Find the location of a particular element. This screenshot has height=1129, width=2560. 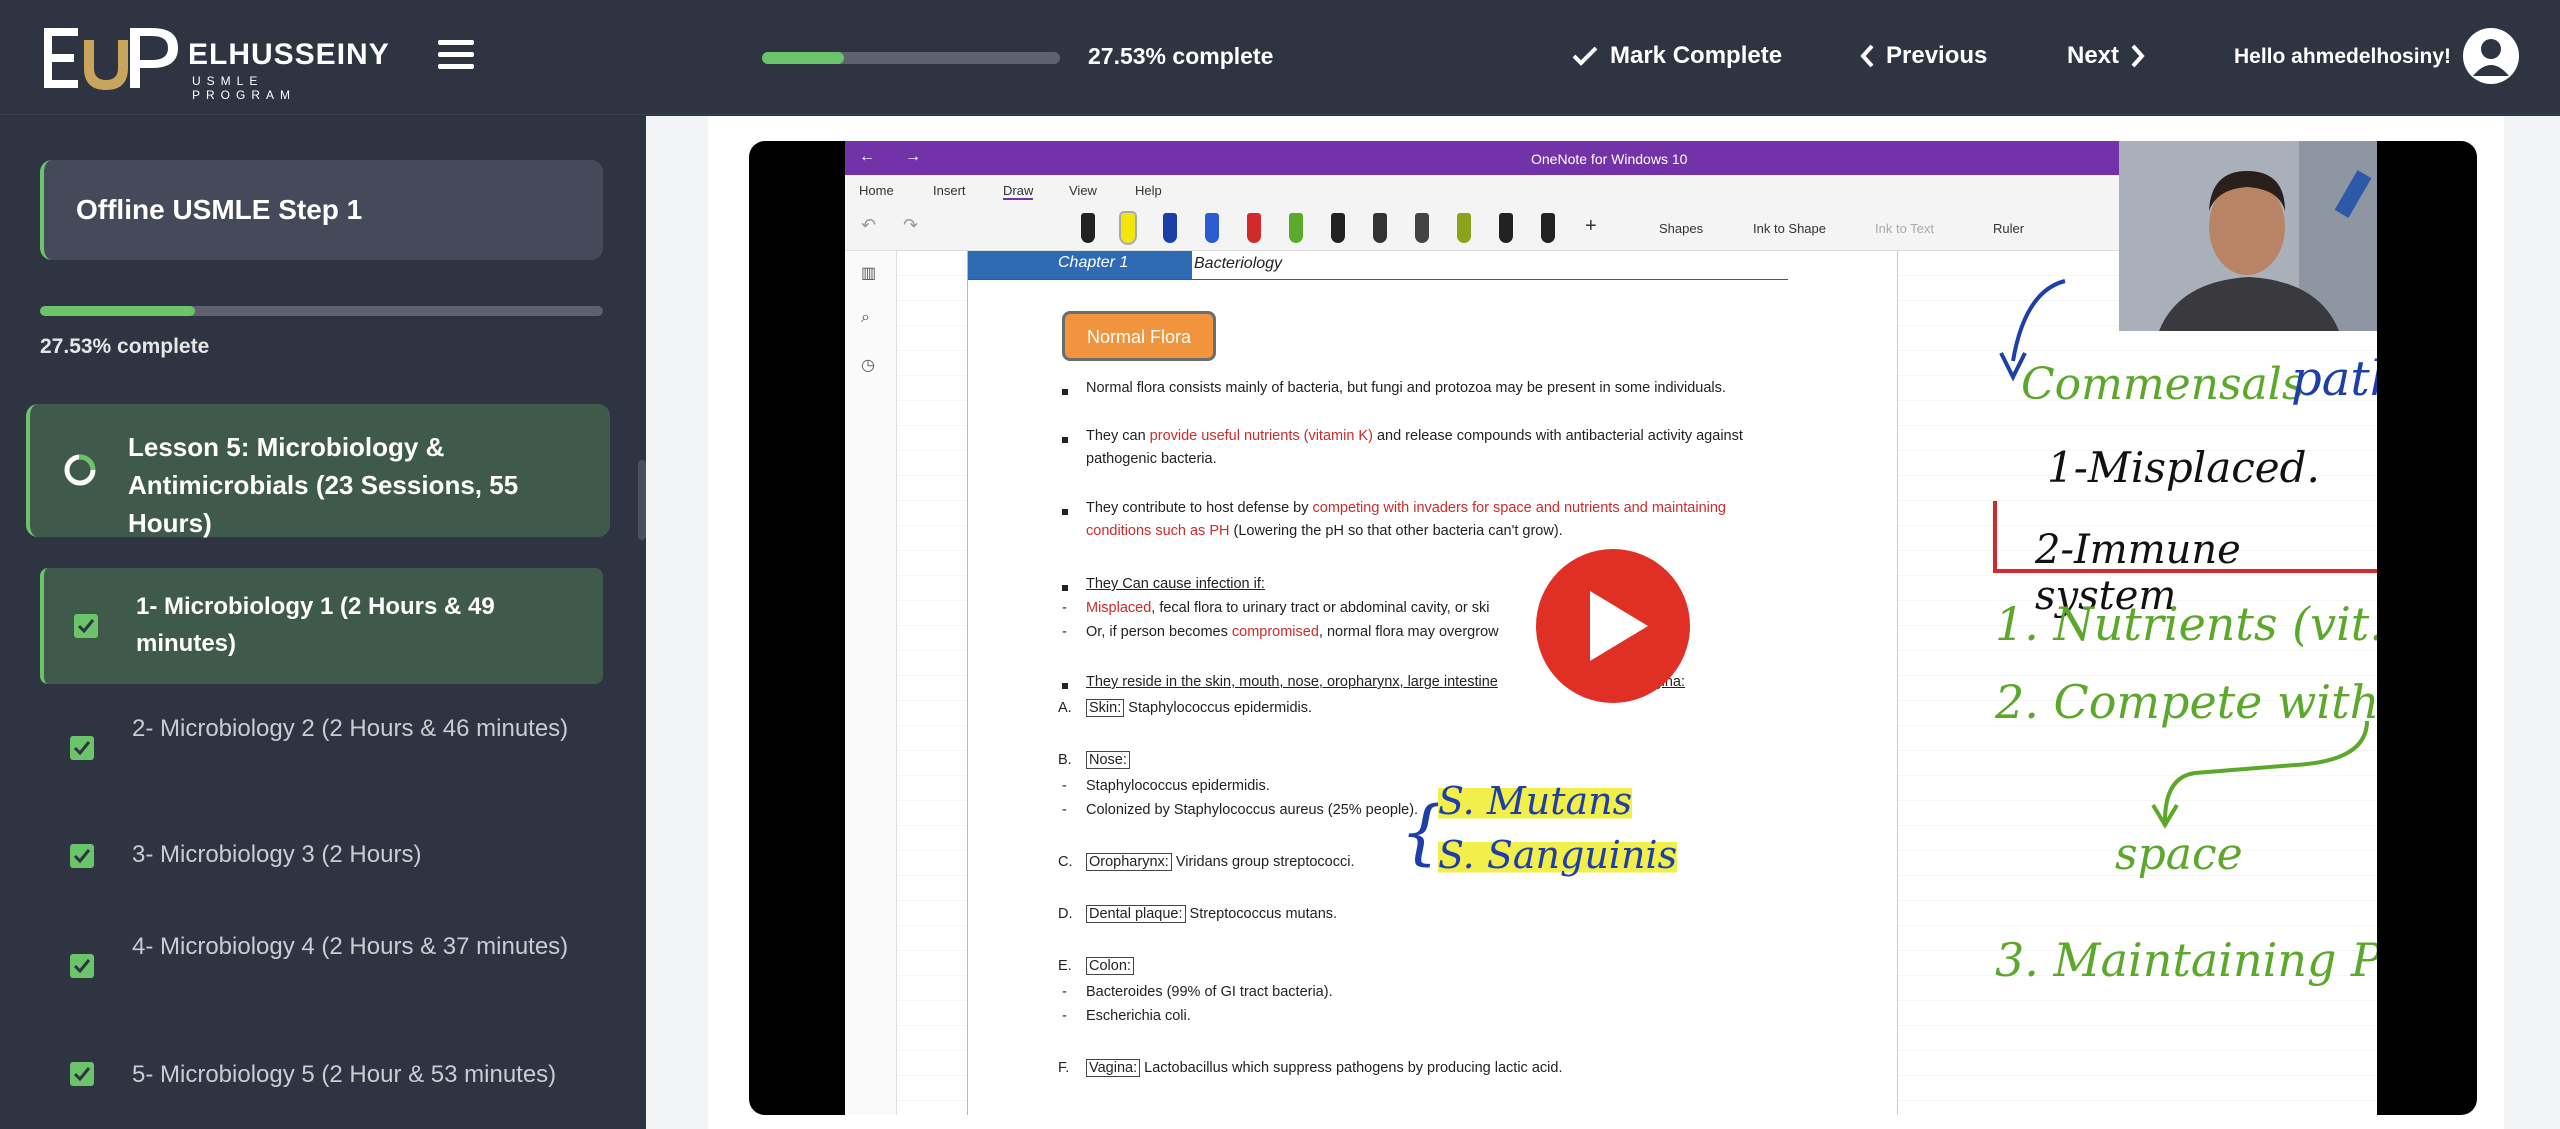

session-item-4: 4- Microbiology 4 (2 Hours & 37 minutes) is located at coordinates (321, 965).